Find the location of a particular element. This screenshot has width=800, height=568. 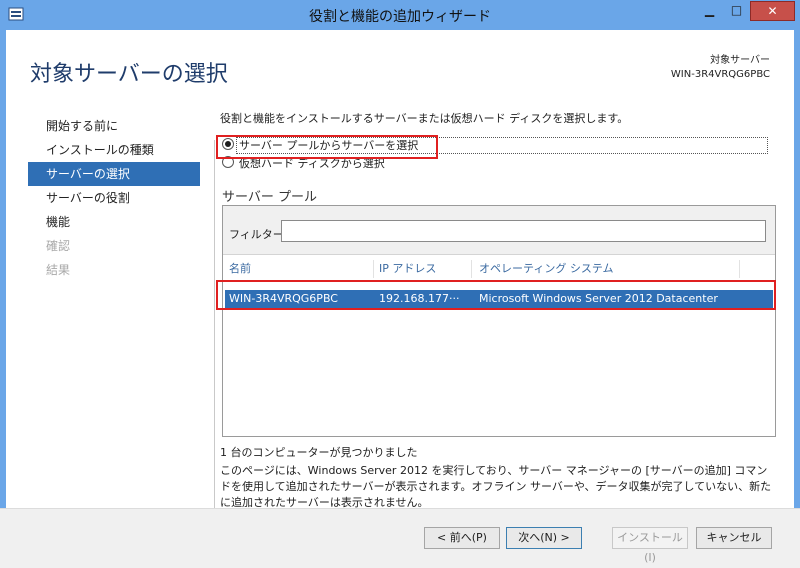

server-pool-title: サーバー プール is located at coordinates (270, 197).